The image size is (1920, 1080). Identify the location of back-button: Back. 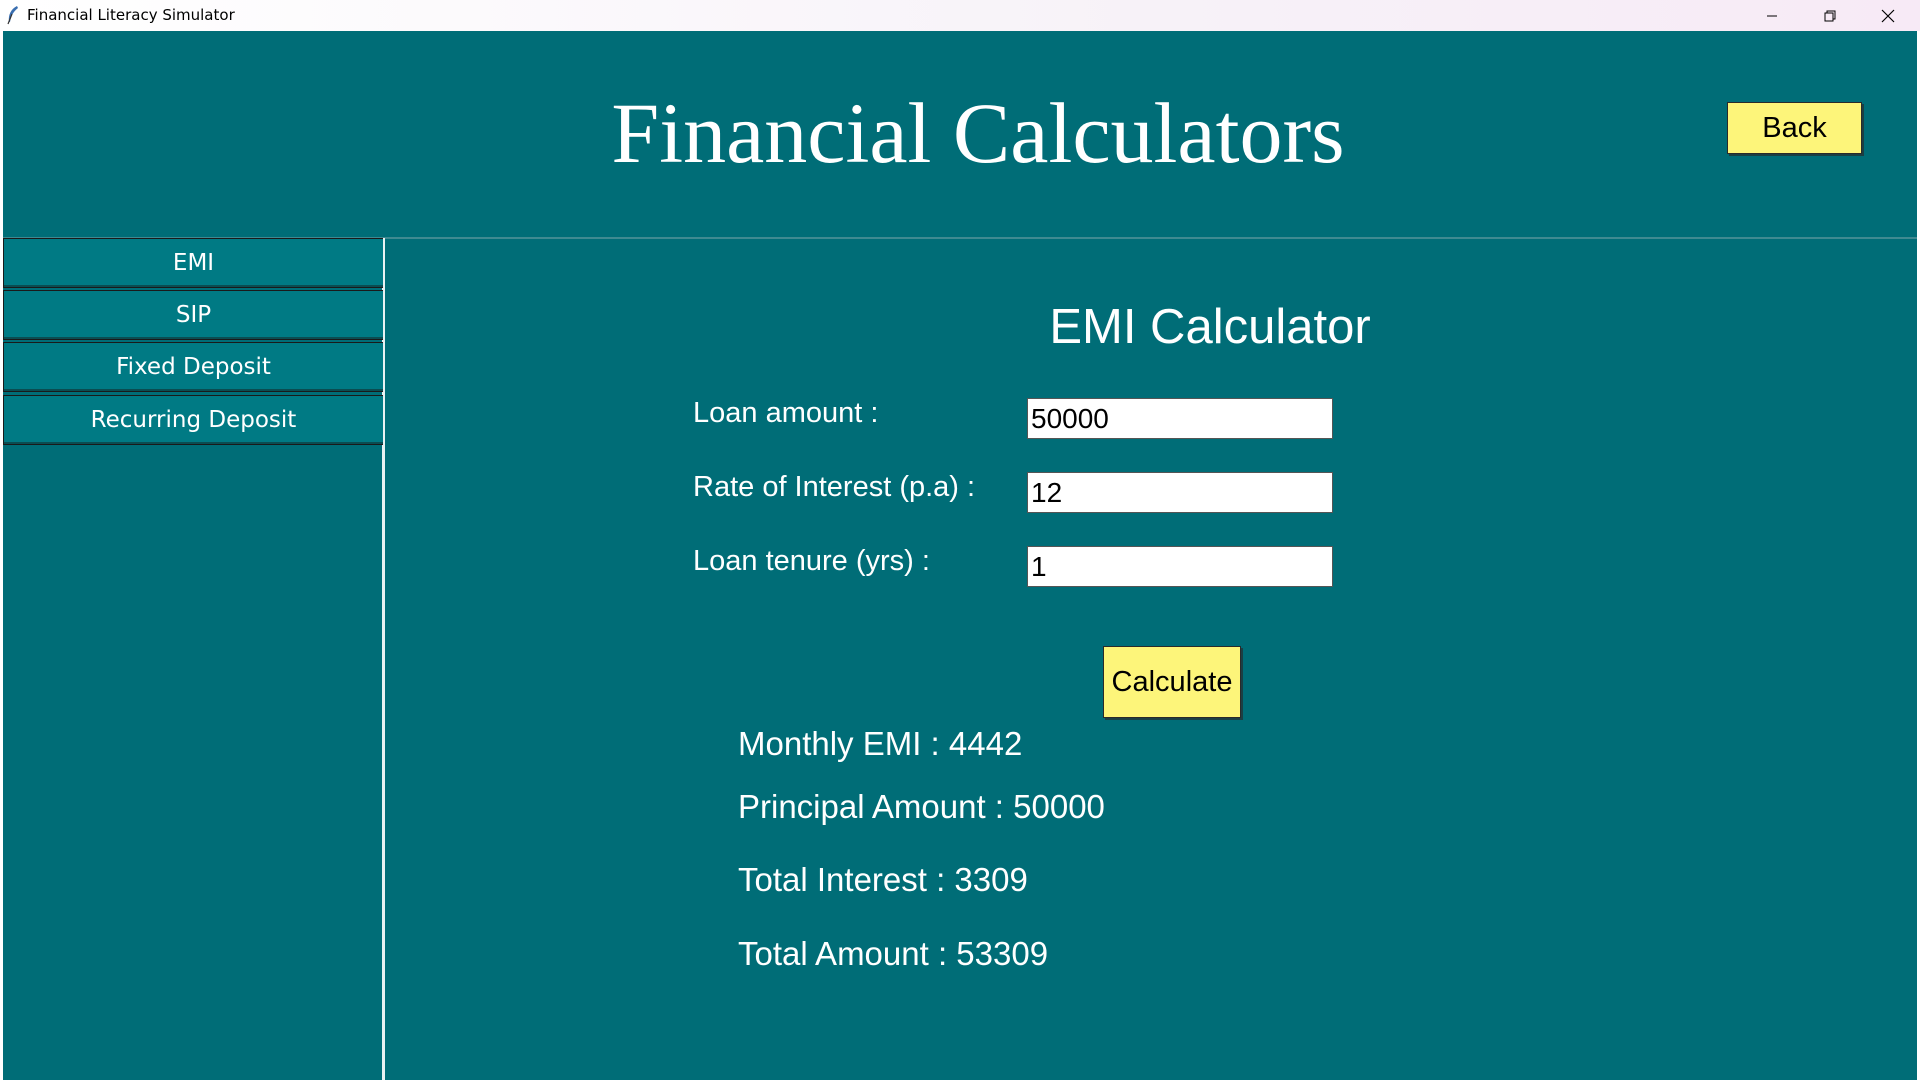
(1794, 128).